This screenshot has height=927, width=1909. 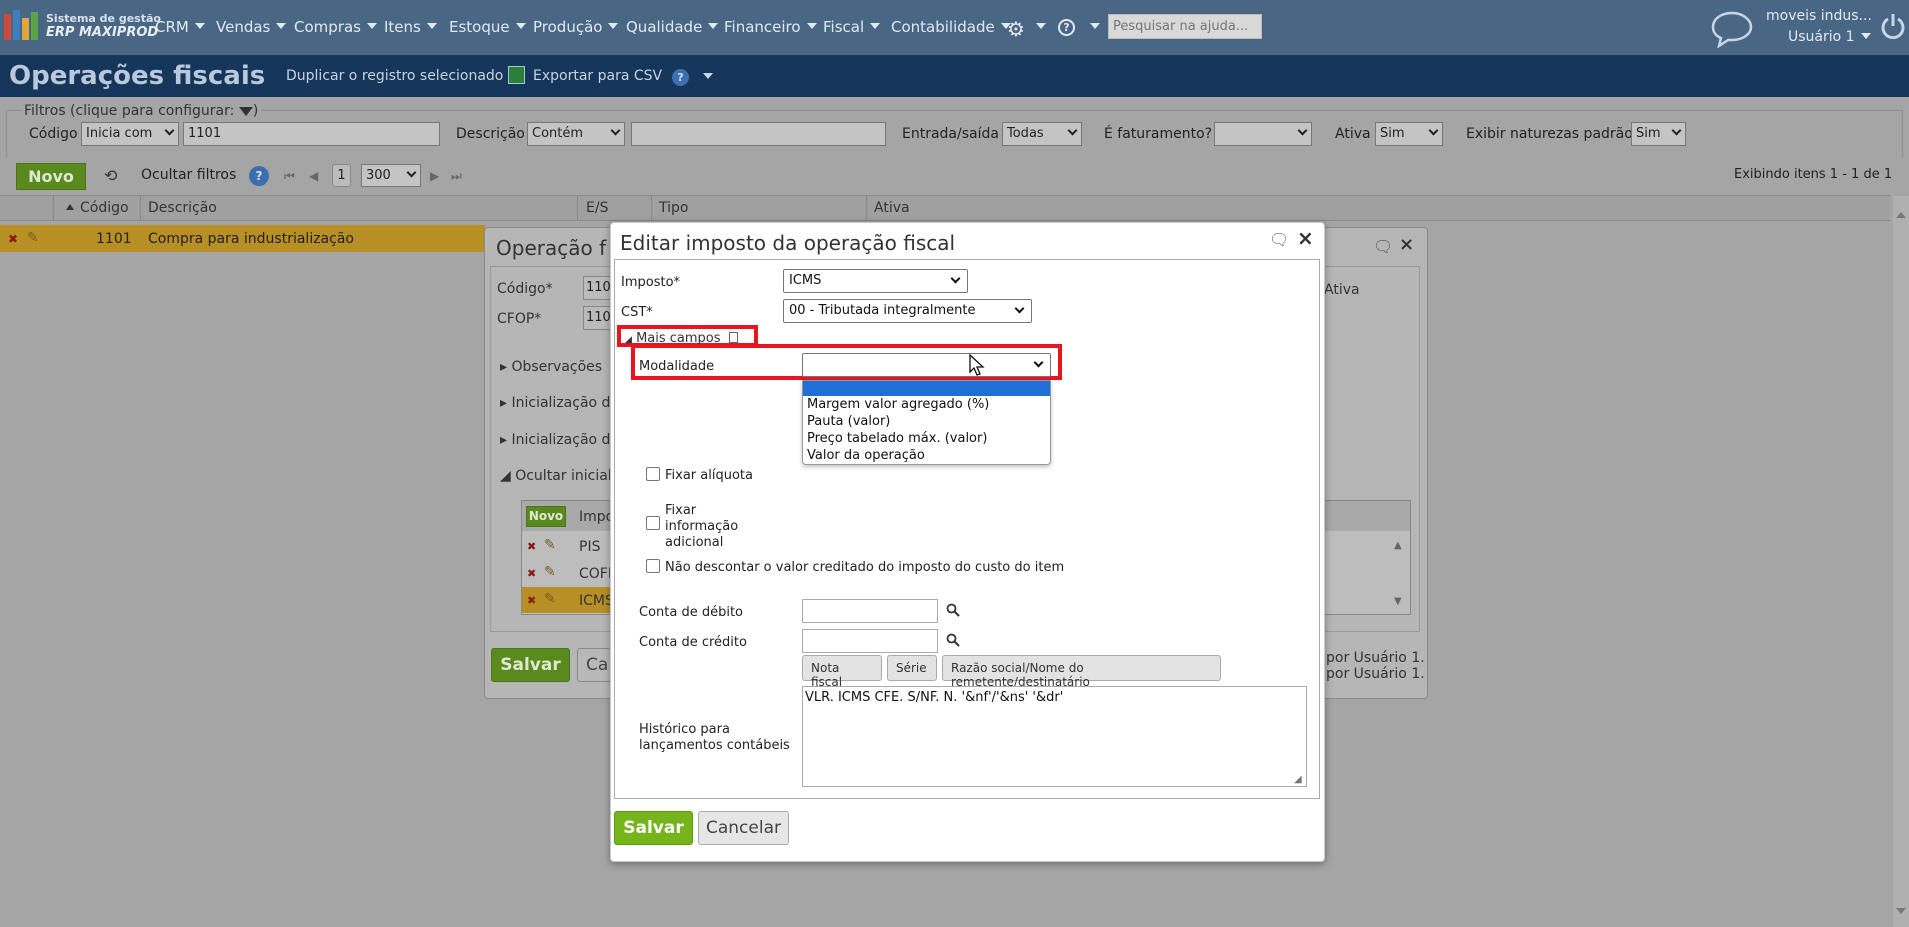 What do you see at coordinates (576, 27) in the screenshot?
I see `menu-producao: Produção` at bounding box center [576, 27].